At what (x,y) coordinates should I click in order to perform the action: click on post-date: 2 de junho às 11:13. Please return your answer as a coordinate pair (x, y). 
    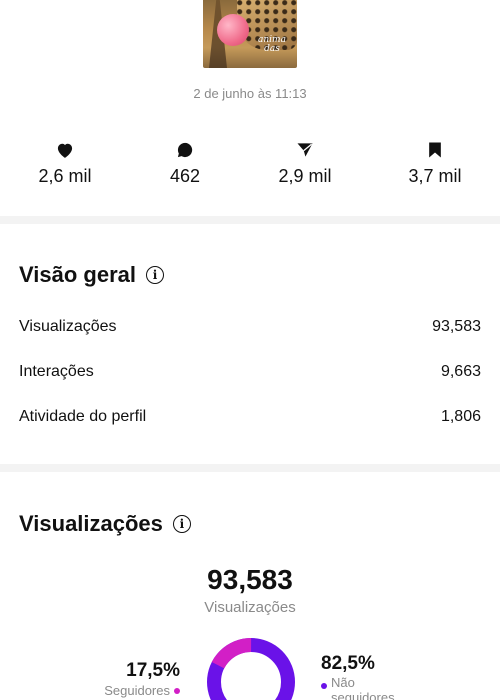
    Looking at the image, I should click on (250, 93).